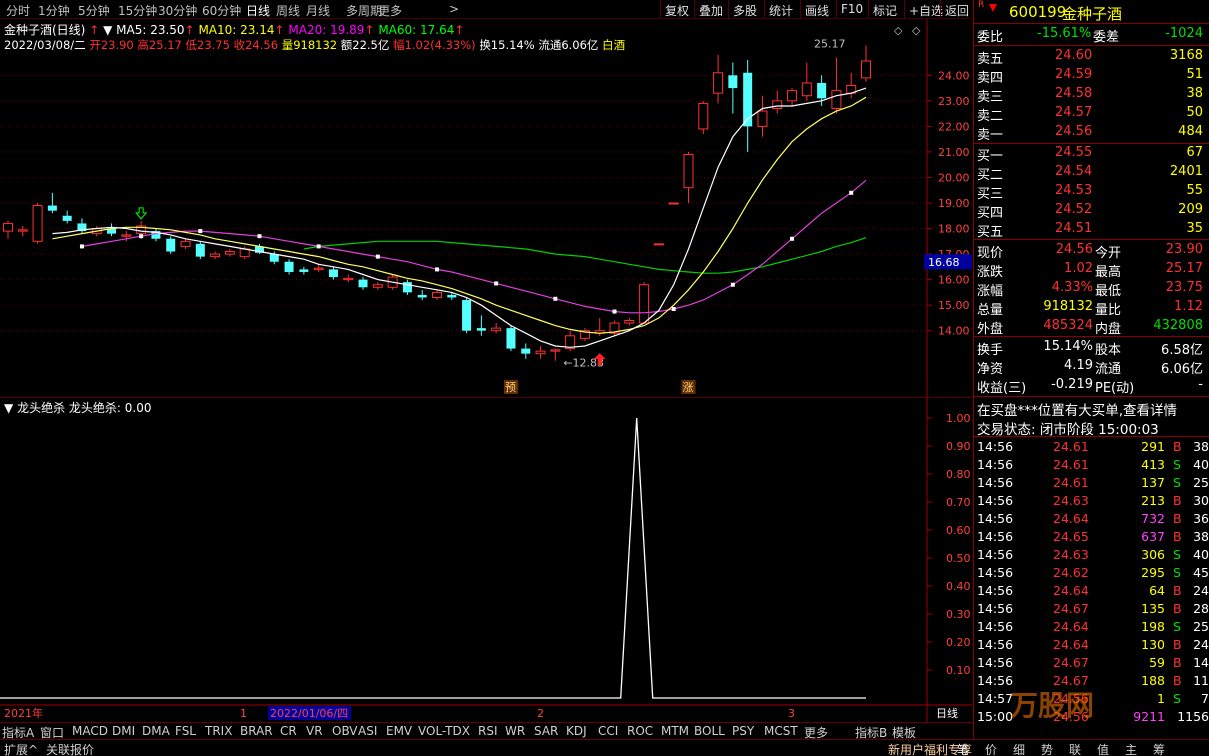 The height and width of the screenshot is (756, 1209). I want to click on tab-period-5: 60分钟, so click(221, 10).